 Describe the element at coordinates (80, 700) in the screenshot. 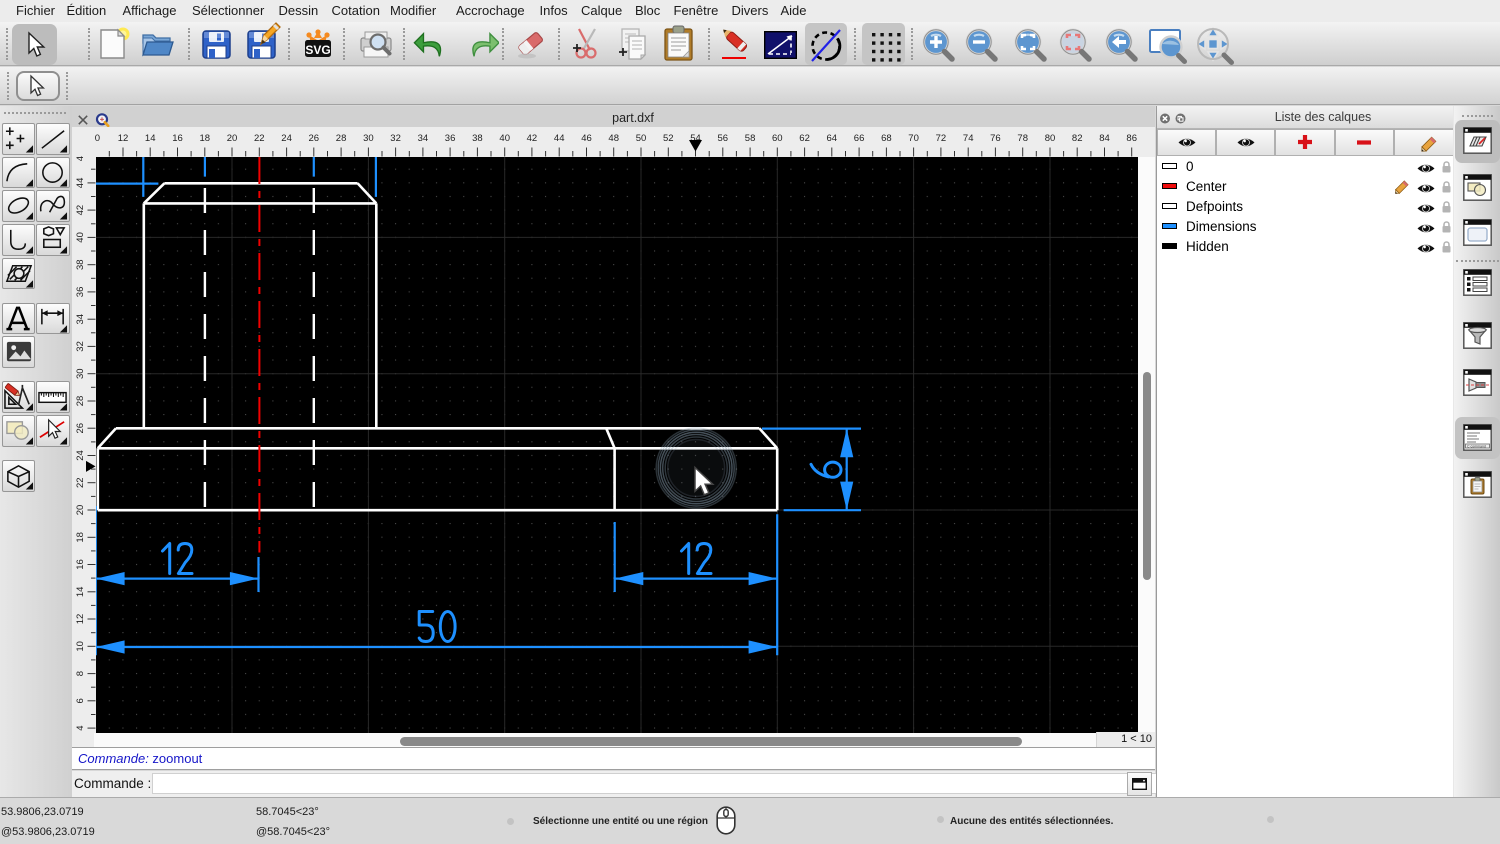

I see `svg-text: 6` at that location.